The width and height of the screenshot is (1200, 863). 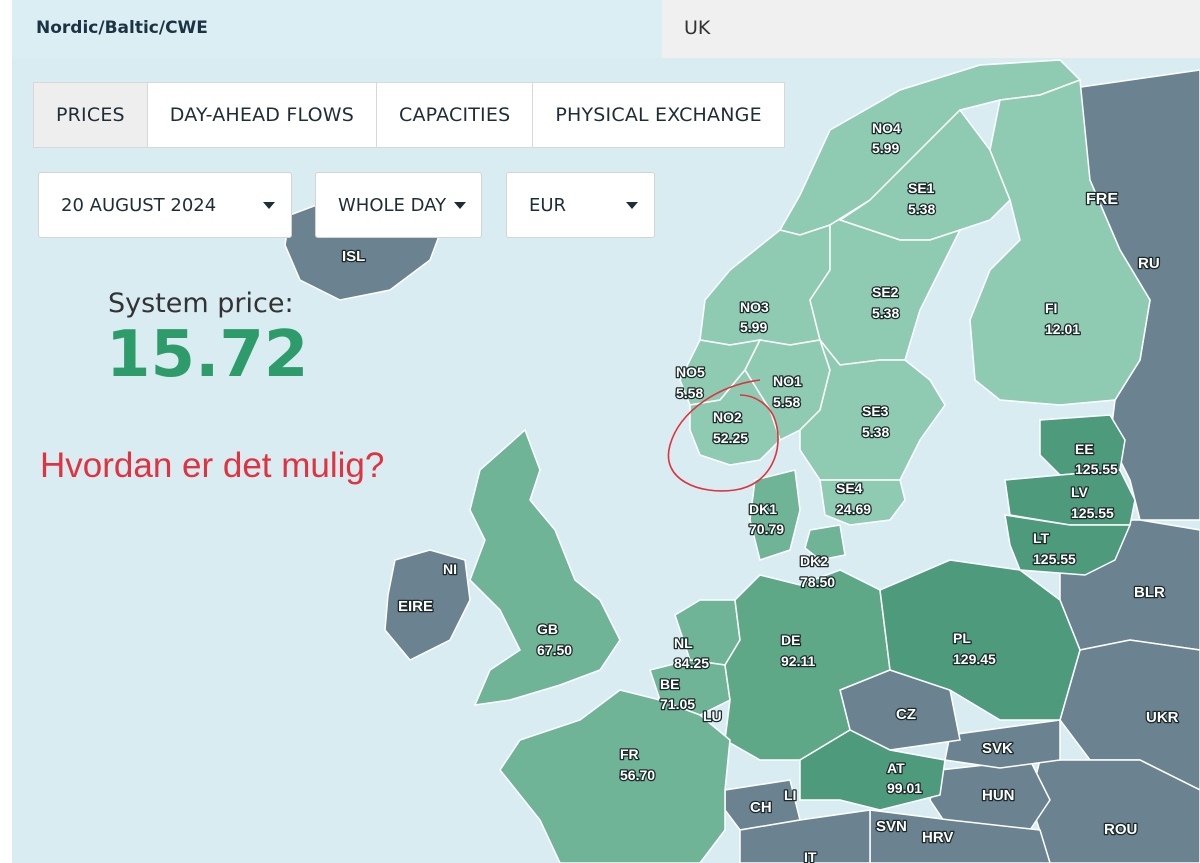 What do you see at coordinates (1149, 592) in the screenshot?
I see `label-blr: BLR` at bounding box center [1149, 592].